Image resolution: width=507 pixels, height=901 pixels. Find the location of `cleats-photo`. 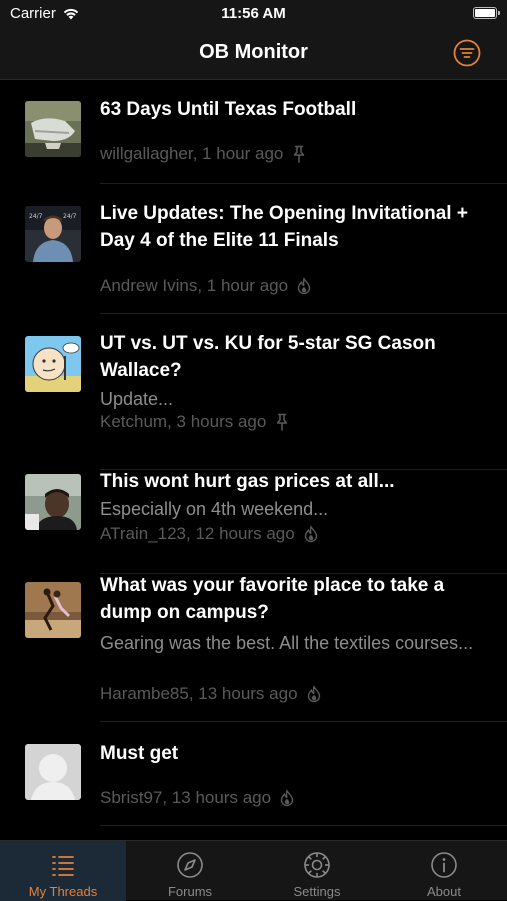

cleats-photo is located at coordinates (53, 129).